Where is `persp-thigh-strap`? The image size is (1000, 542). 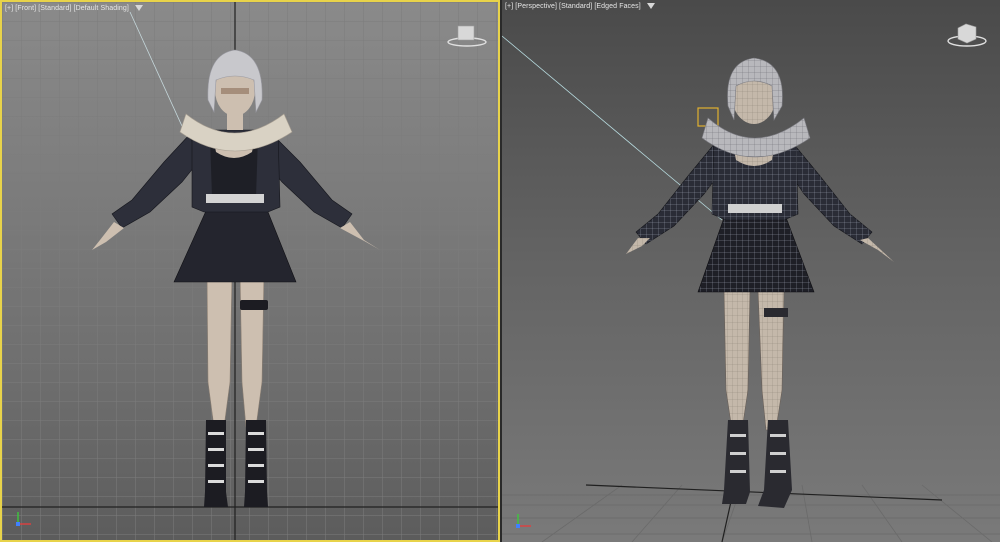 persp-thigh-strap is located at coordinates (776, 312).